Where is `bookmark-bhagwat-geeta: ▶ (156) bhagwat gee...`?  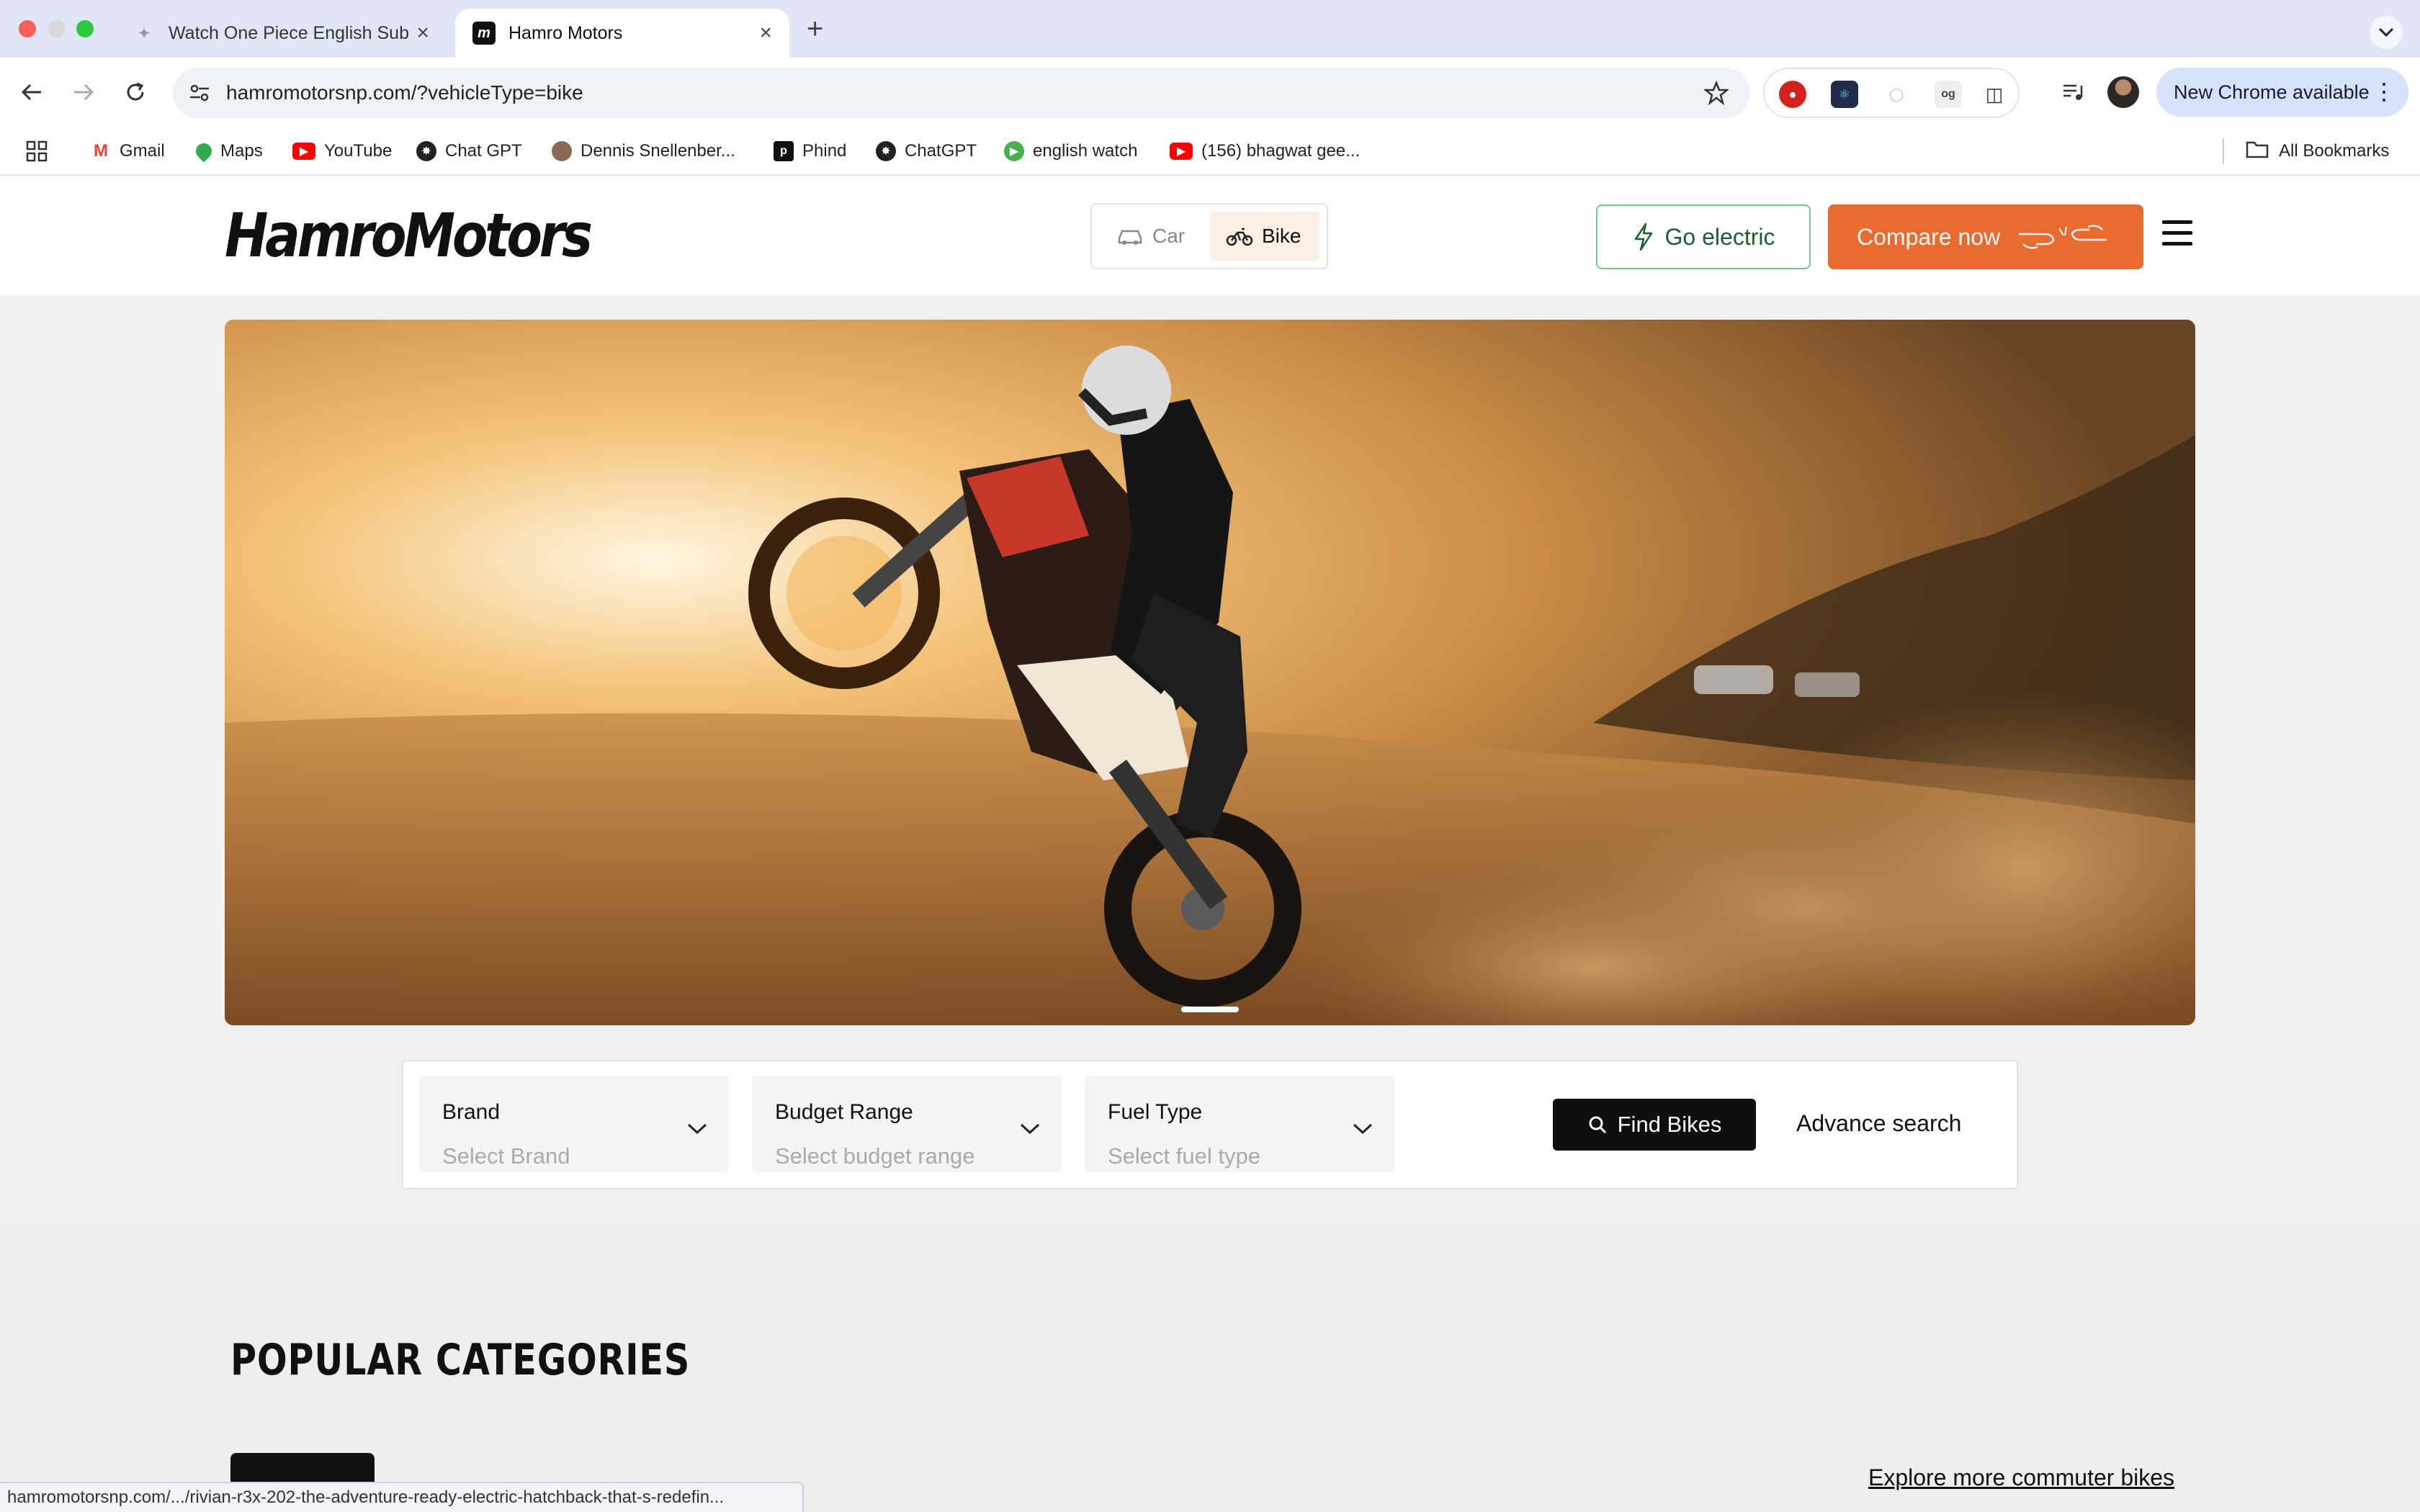
bookmark-bhagwat-geeta: ▶ (156) bhagwat gee... is located at coordinates (1265, 151).